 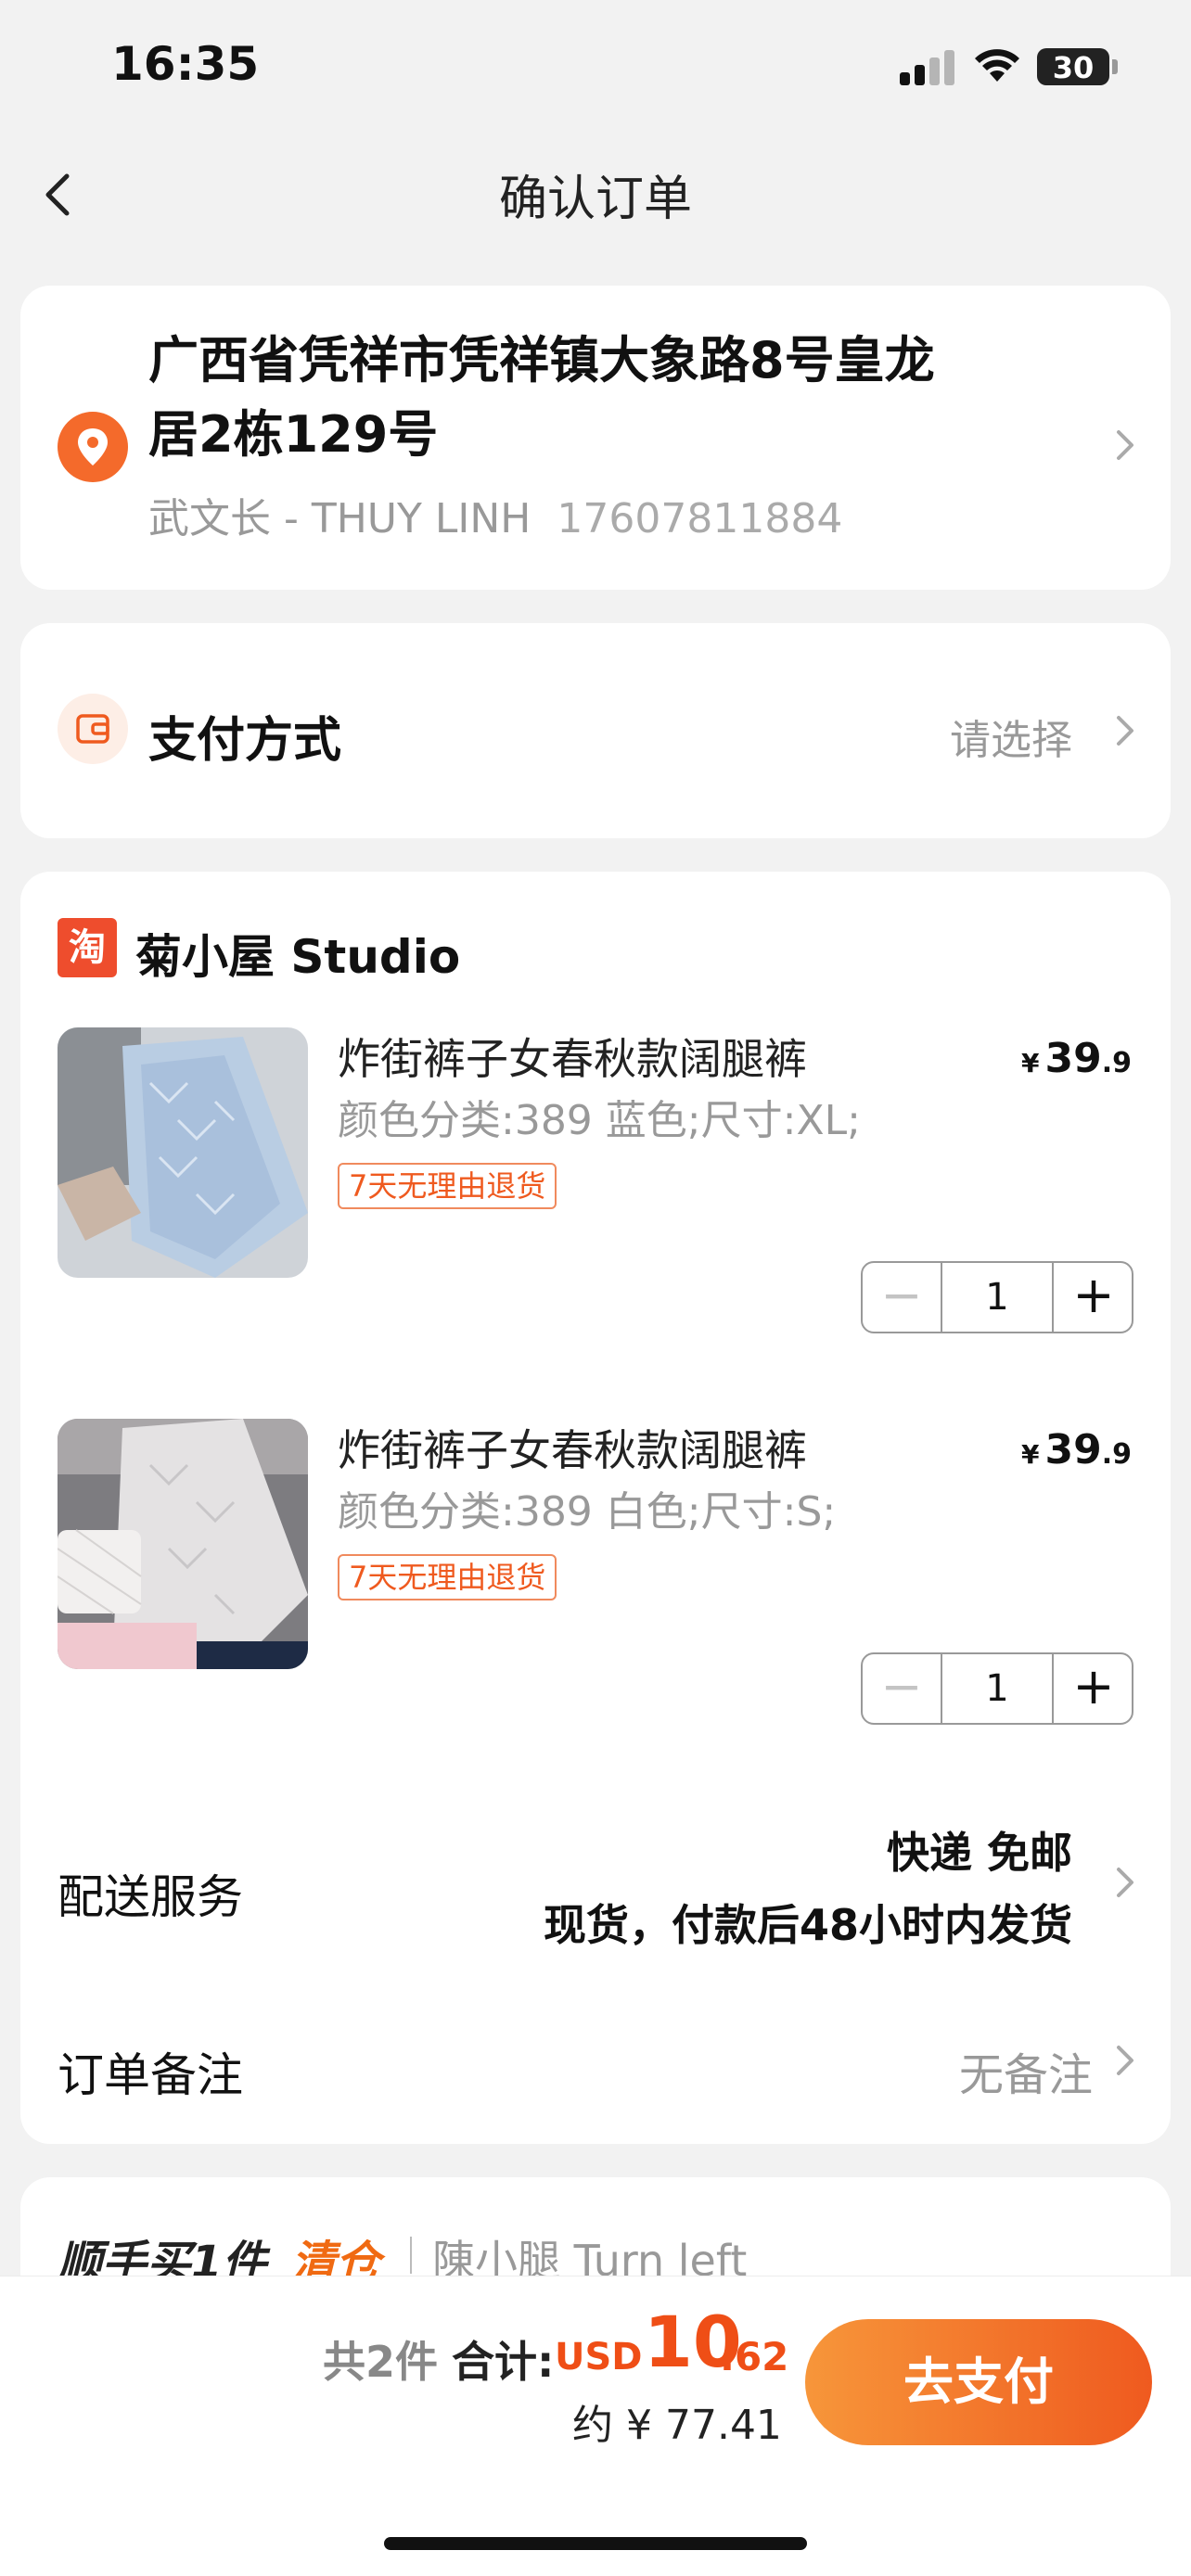 I want to click on shipping-label: 配送服务, so click(x=151, y=1897).